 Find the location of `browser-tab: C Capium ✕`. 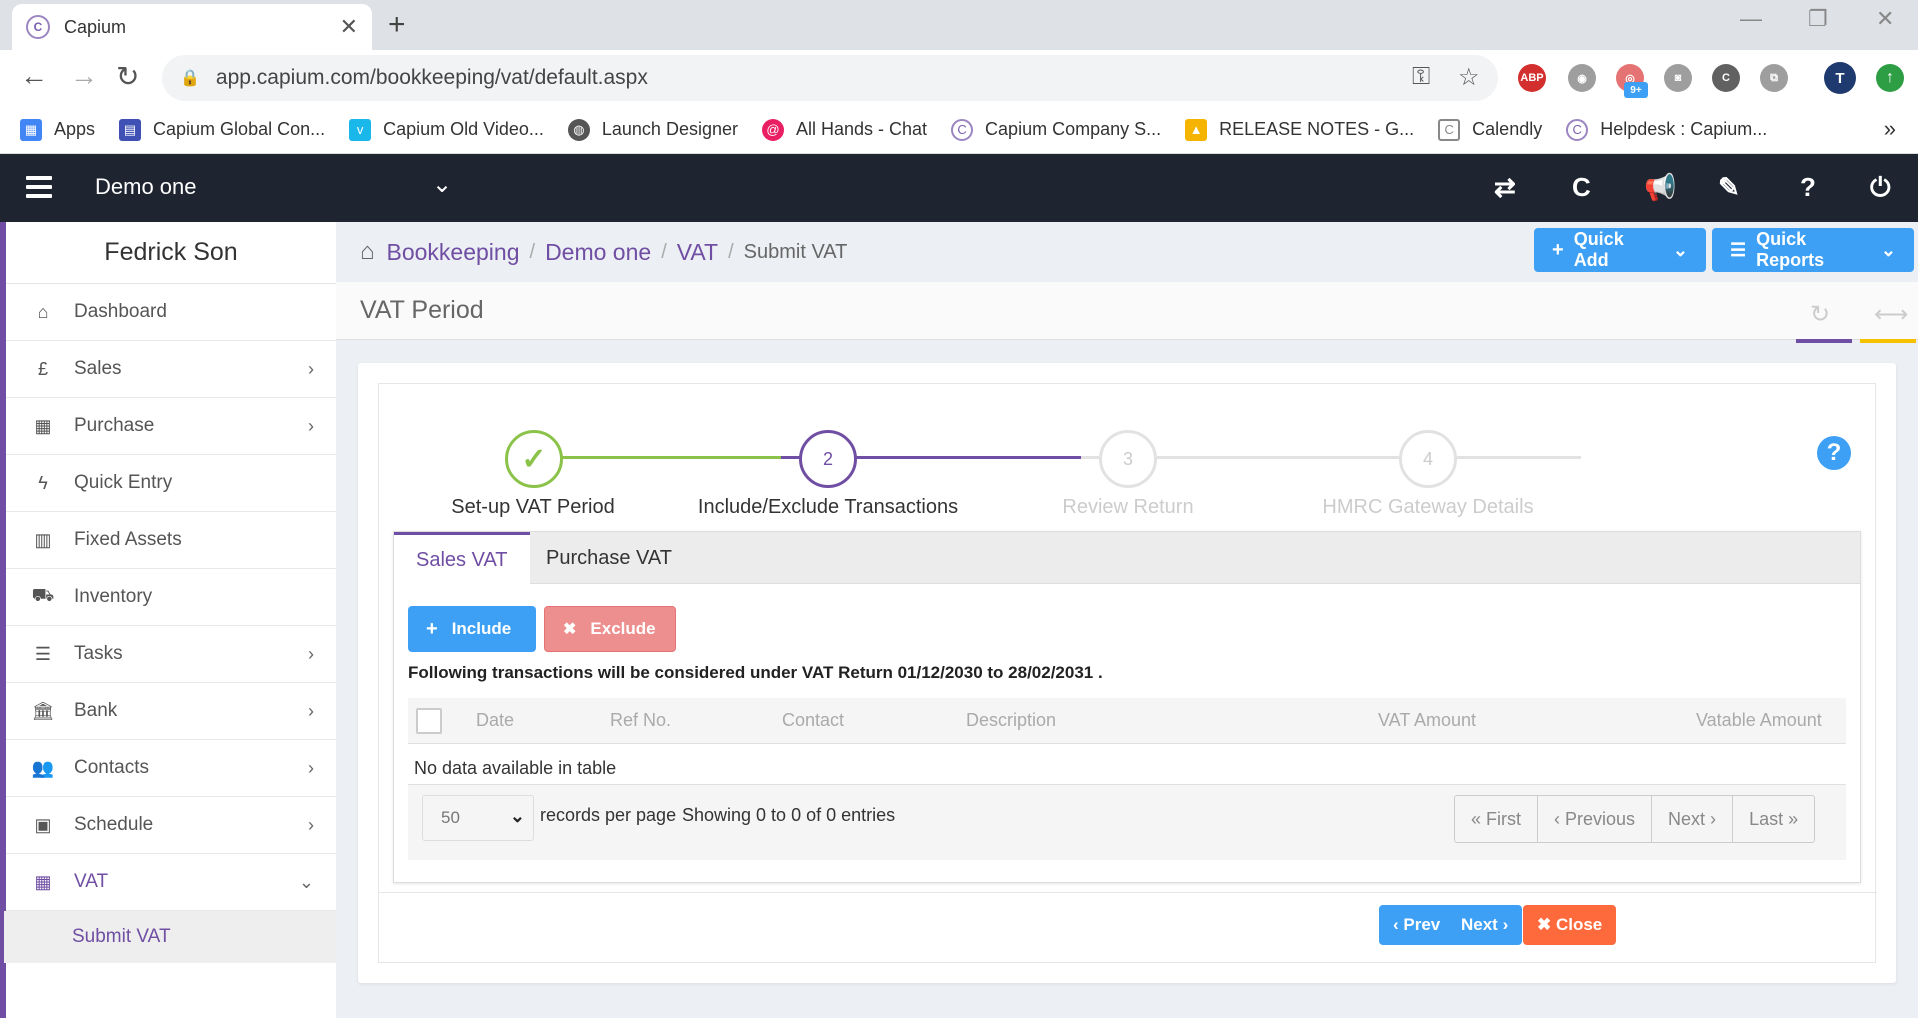

browser-tab: C Capium ✕ is located at coordinates (192, 27).